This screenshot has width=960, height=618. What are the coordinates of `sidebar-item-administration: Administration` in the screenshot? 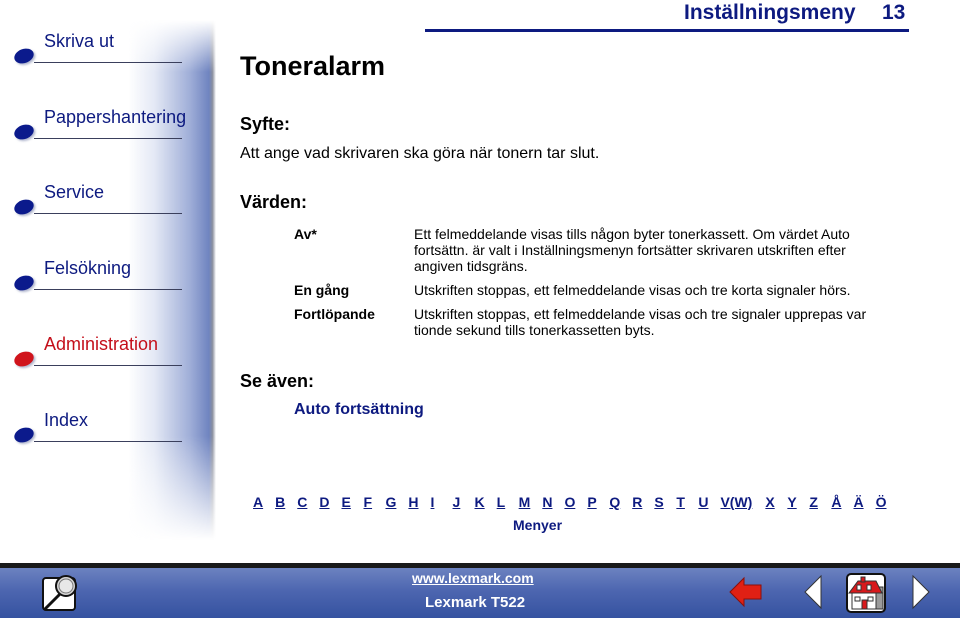 It's located at (97, 351).